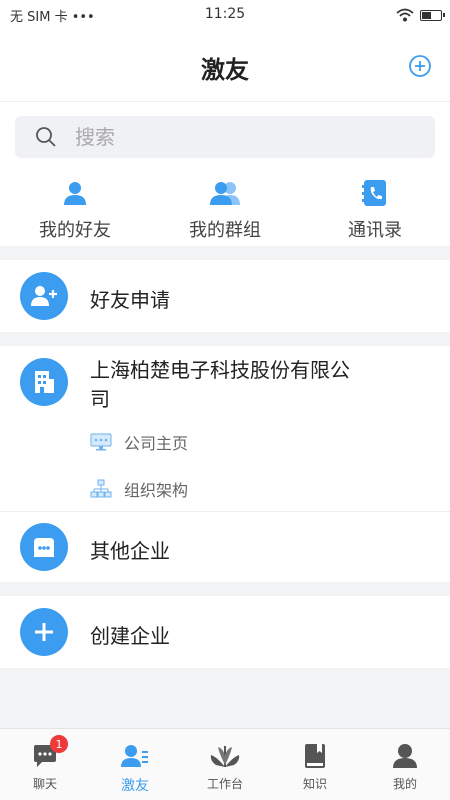 The width and height of the screenshot is (450, 800). I want to click on org-structure-link: 组织架构, so click(139, 489).